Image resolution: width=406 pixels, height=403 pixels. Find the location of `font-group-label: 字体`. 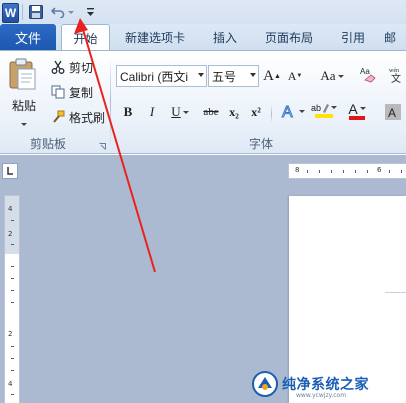

font-group-label: 字体 is located at coordinates (261, 144).